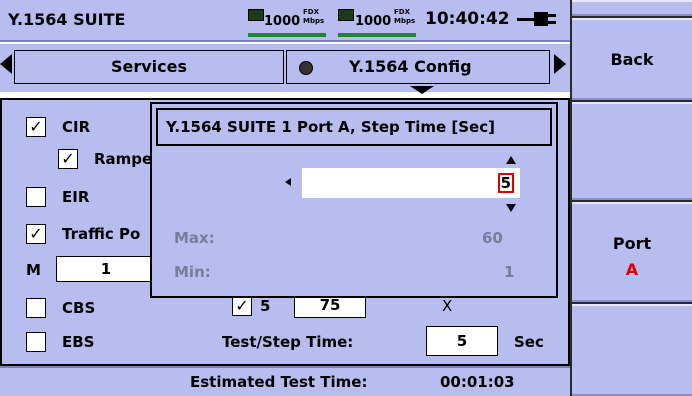 This screenshot has height=396, width=692. What do you see at coordinates (330, 127) in the screenshot?
I see `dialog-title: Y.1564 SUITE 1 Port A, Step Time [Sec]` at bounding box center [330, 127].